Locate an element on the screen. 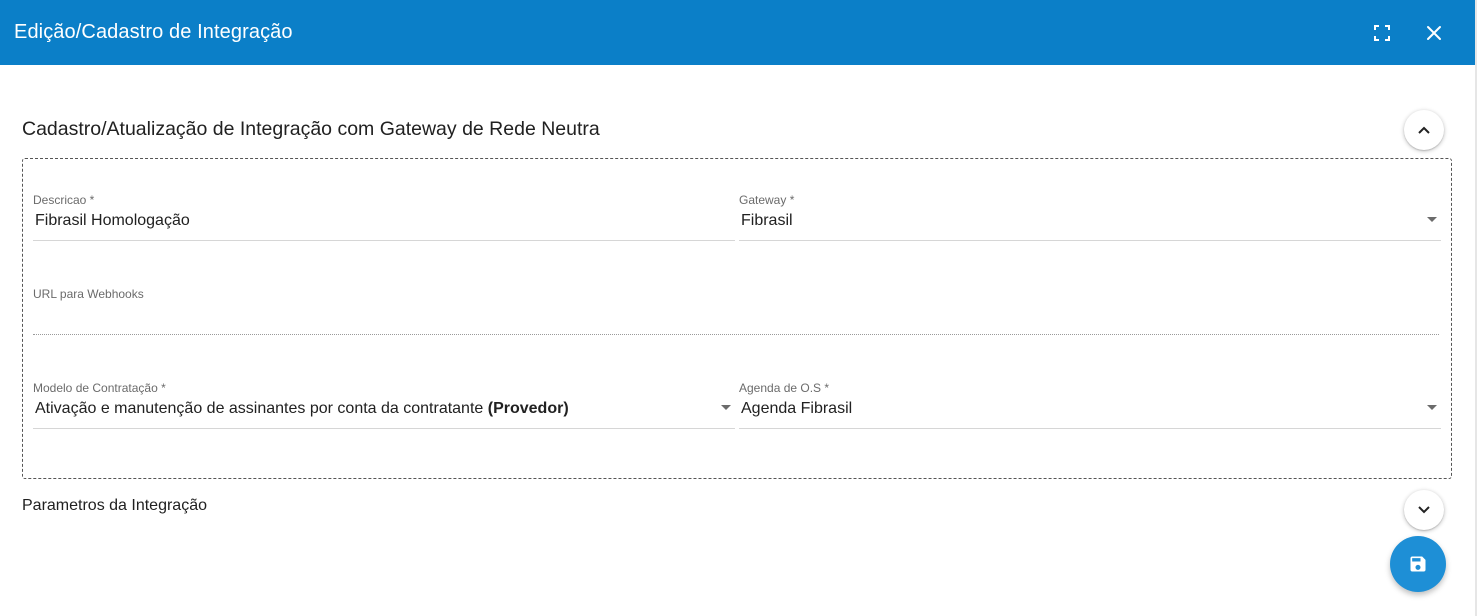 The image size is (1477, 616). collapse-section-button is located at coordinates (1424, 130).